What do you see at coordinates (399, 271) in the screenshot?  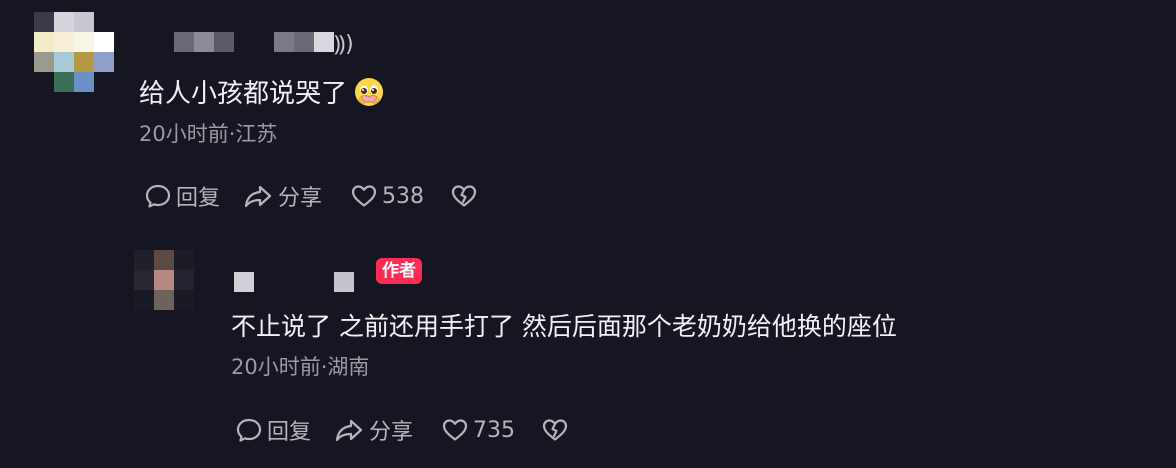 I see `author-badge: 作者` at bounding box center [399, 271].